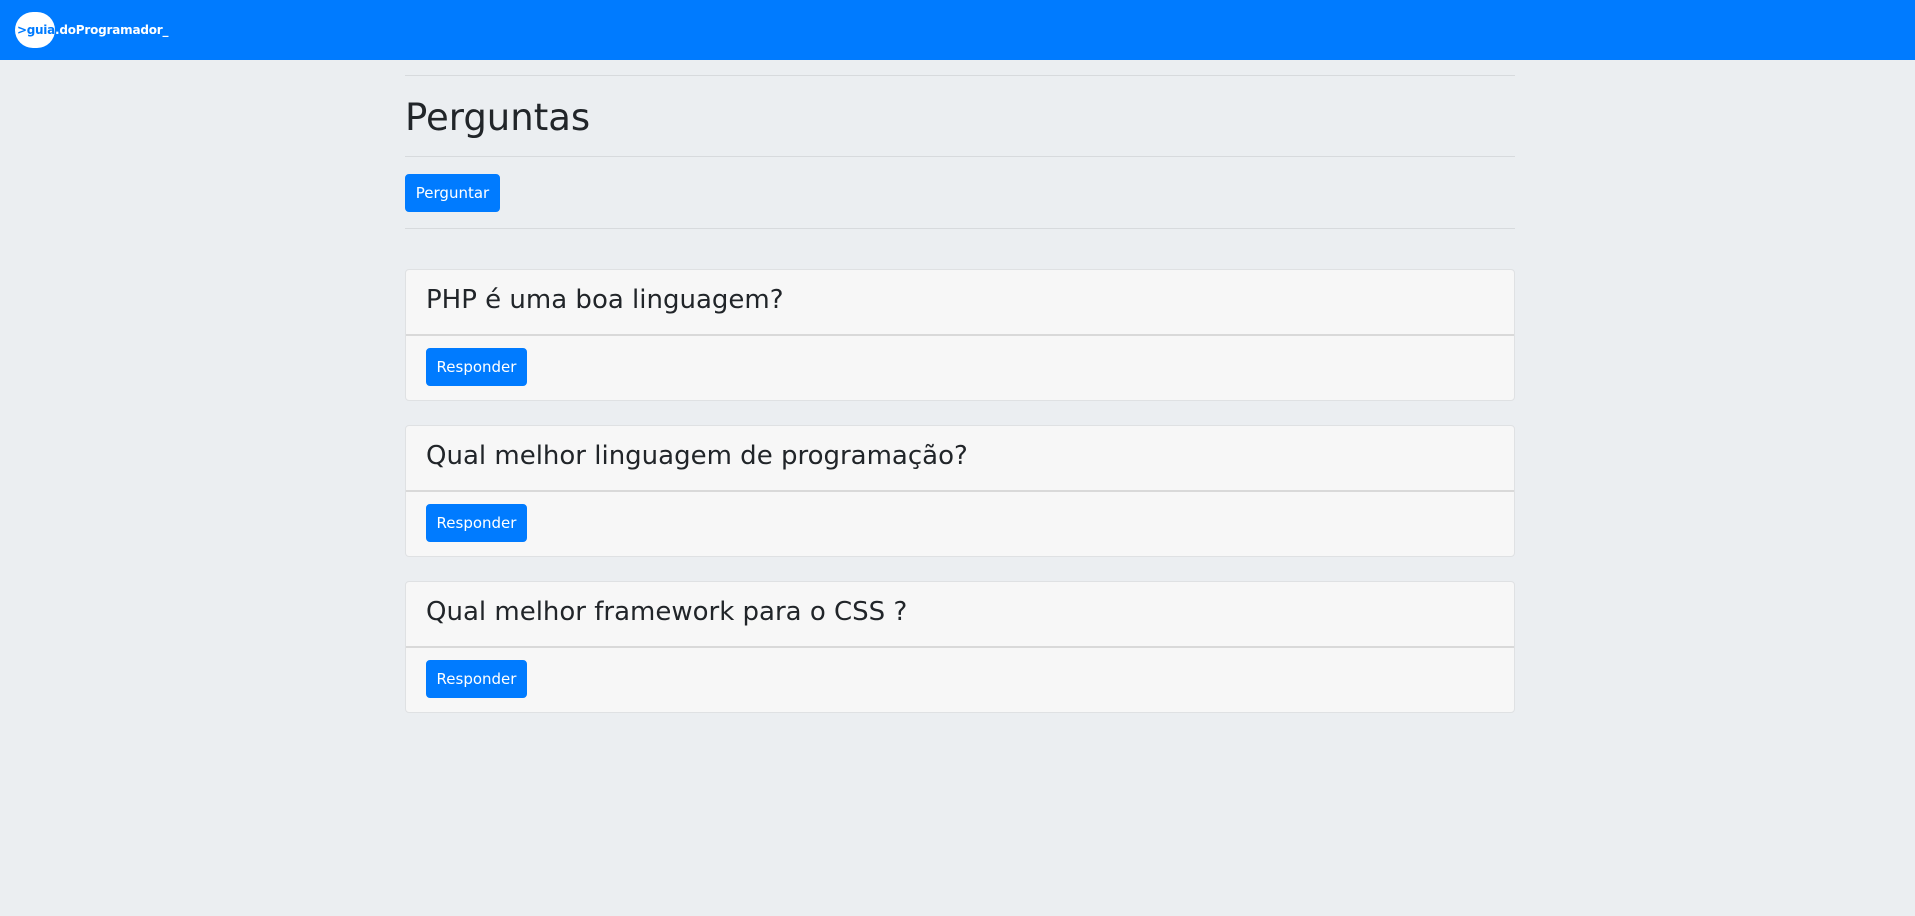 The image size is (1915, 916). I want to click on question-title: Qual melhor framework para o CSS ?, so click(667, 612).